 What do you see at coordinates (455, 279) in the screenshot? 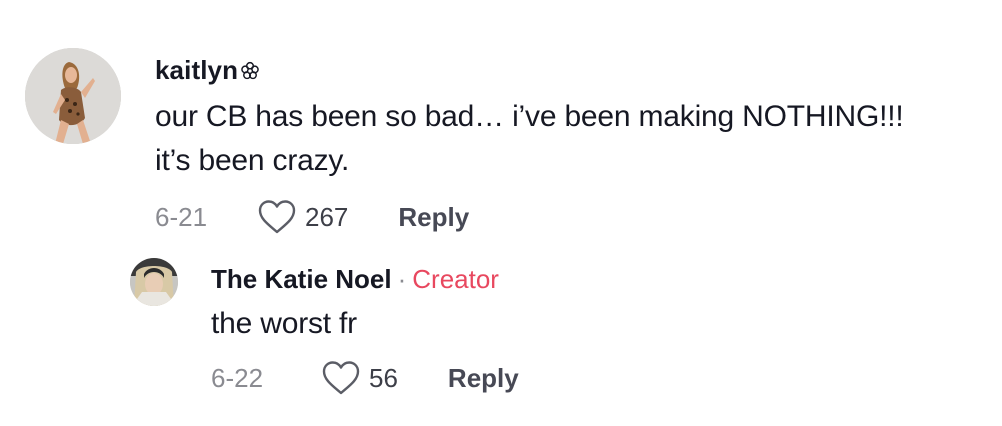
I see `creator-badge: Creator` at bounding box center [455, 279].